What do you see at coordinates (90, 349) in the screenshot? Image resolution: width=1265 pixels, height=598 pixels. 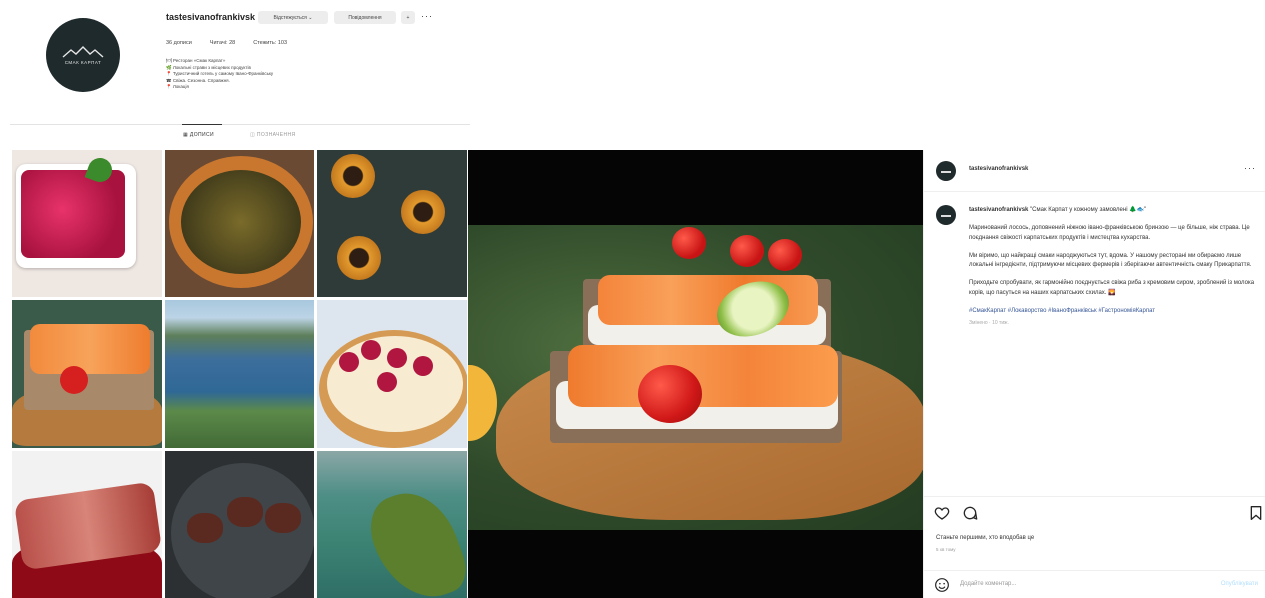 I see `salmon-image` at bounding box center [90, 349].